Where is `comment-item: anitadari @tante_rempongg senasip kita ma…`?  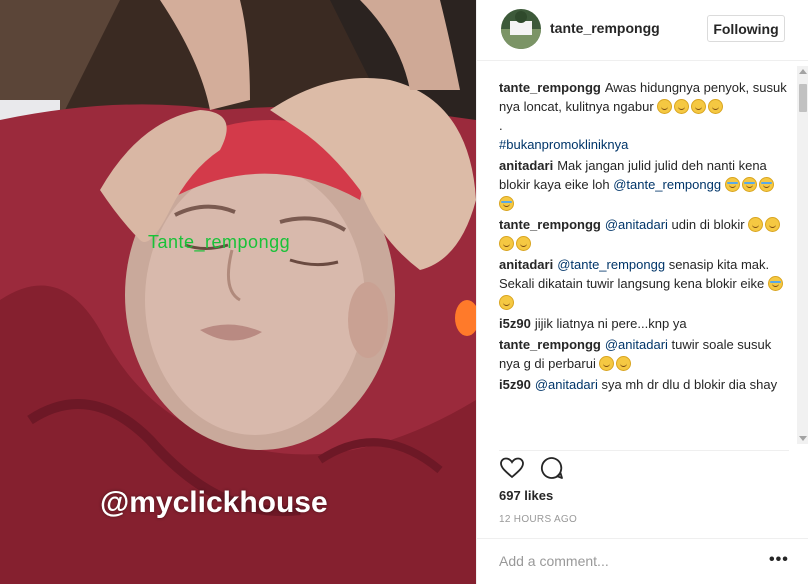 comment-item: anitadari @tante_rempongg senasip kita ma… is located at coordinates (644, 283).